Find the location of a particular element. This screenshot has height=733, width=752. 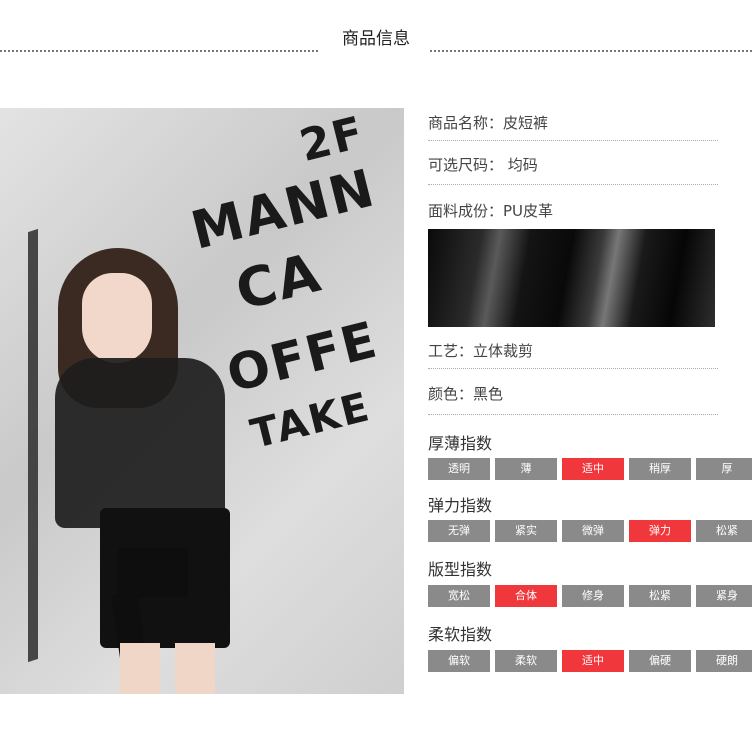

softness-index-title: 柔软指数 is located at coordinates (460, 634).